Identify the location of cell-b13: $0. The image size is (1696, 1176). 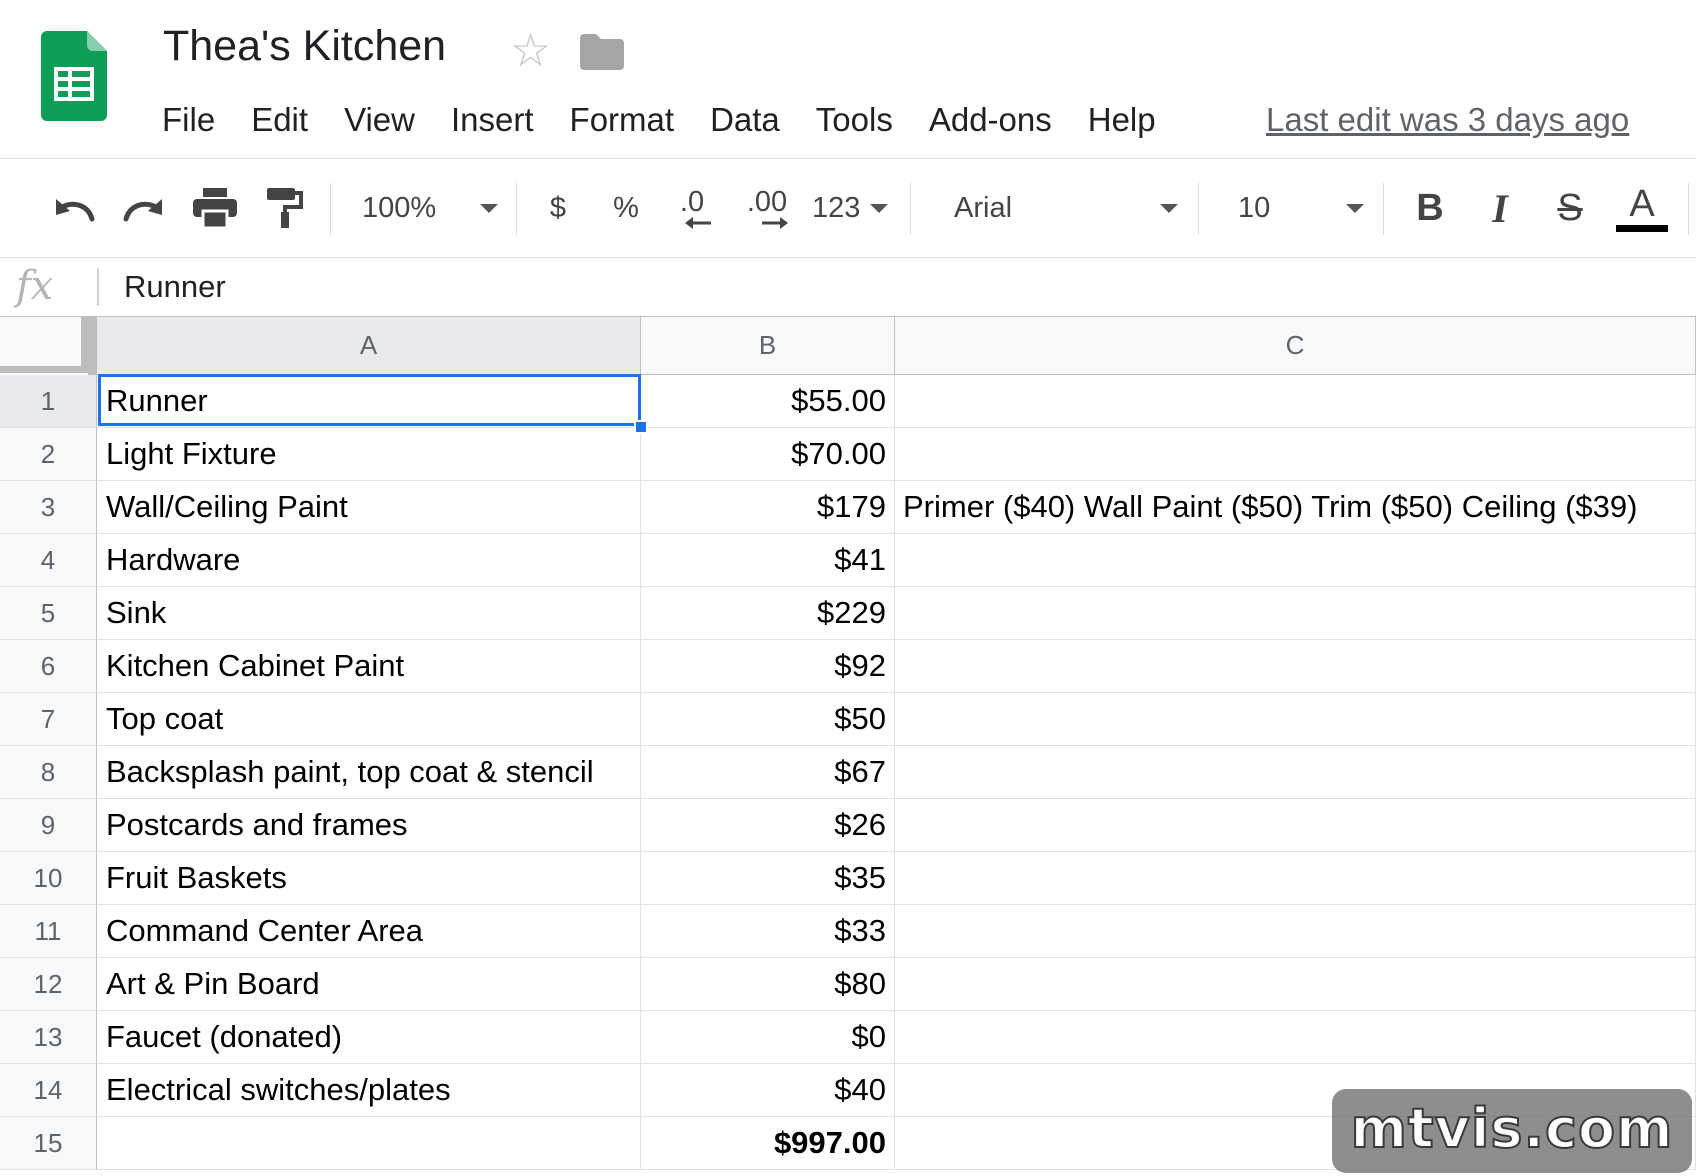
(768, 1037).